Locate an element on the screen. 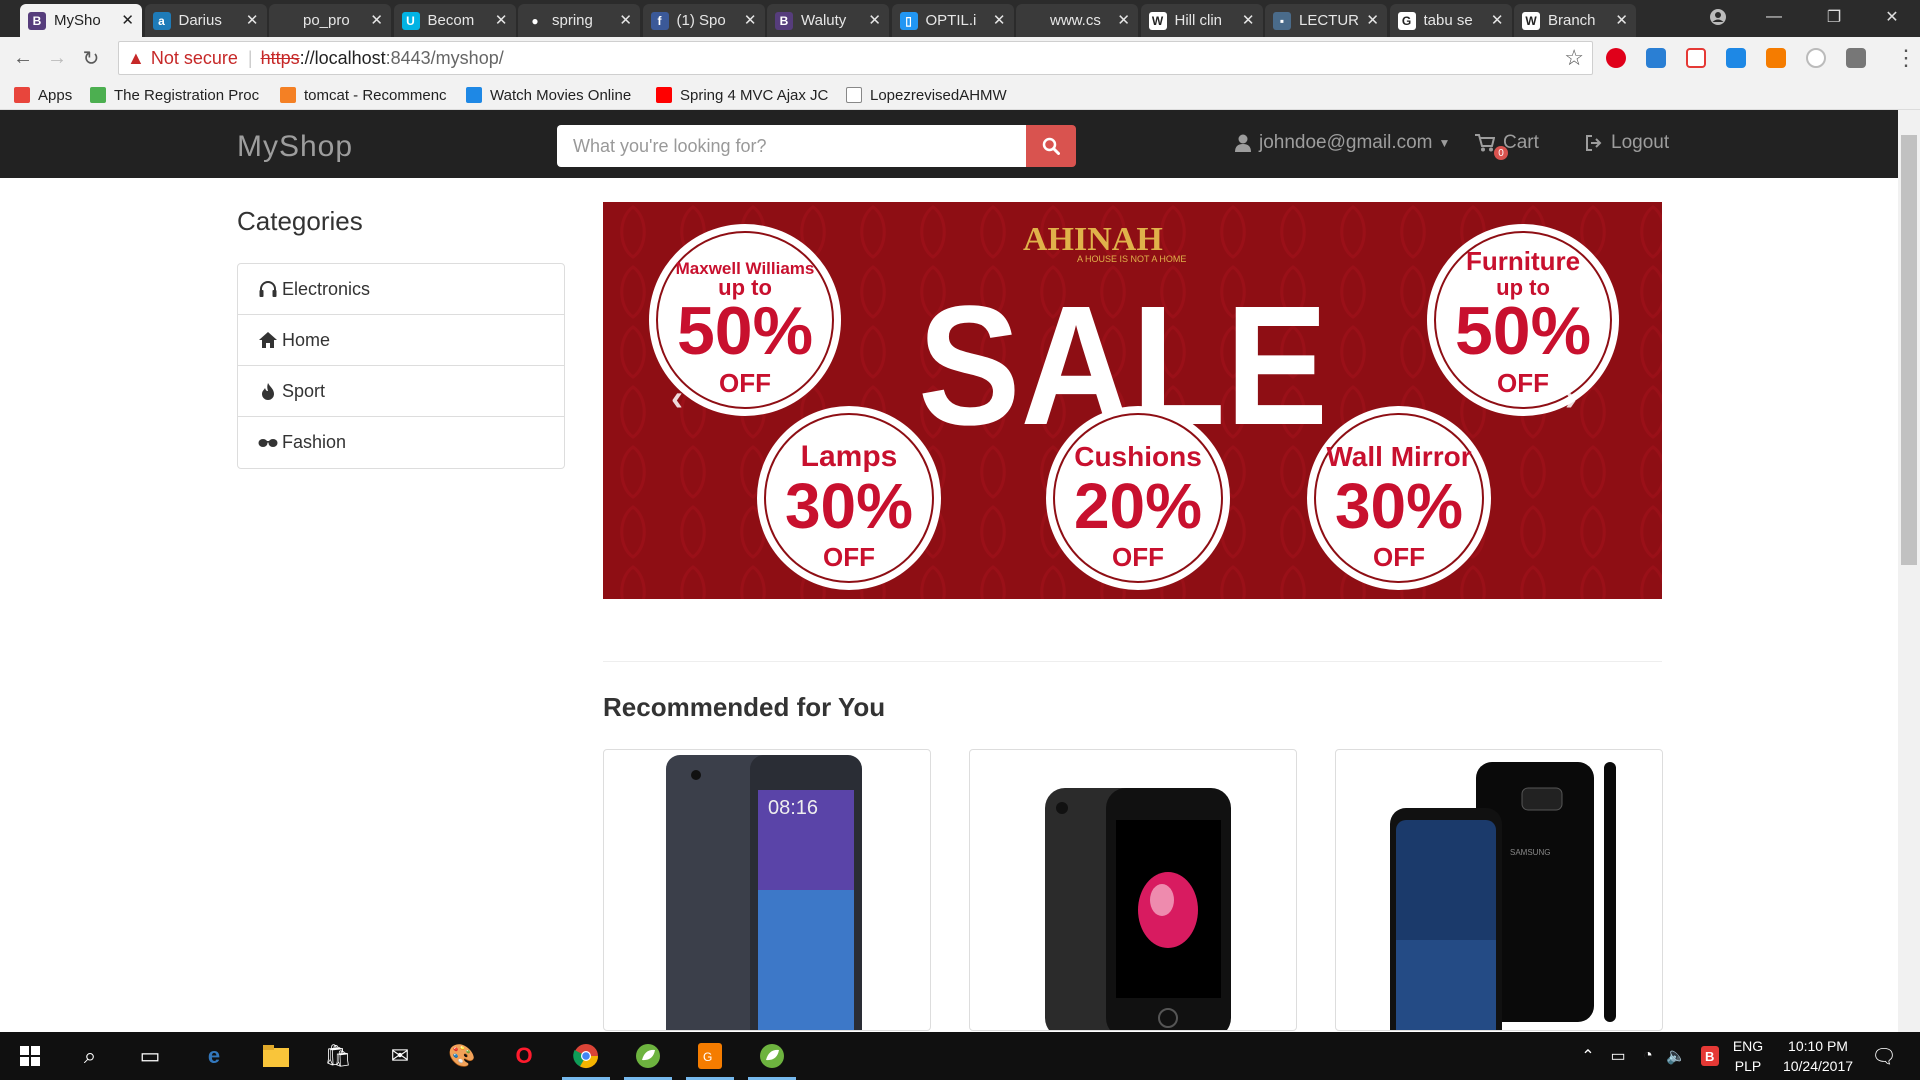 The height and width of the screenshot is (1080, 1920). carousel-prev-icon: ‹ is located at coordinates (677, 398).